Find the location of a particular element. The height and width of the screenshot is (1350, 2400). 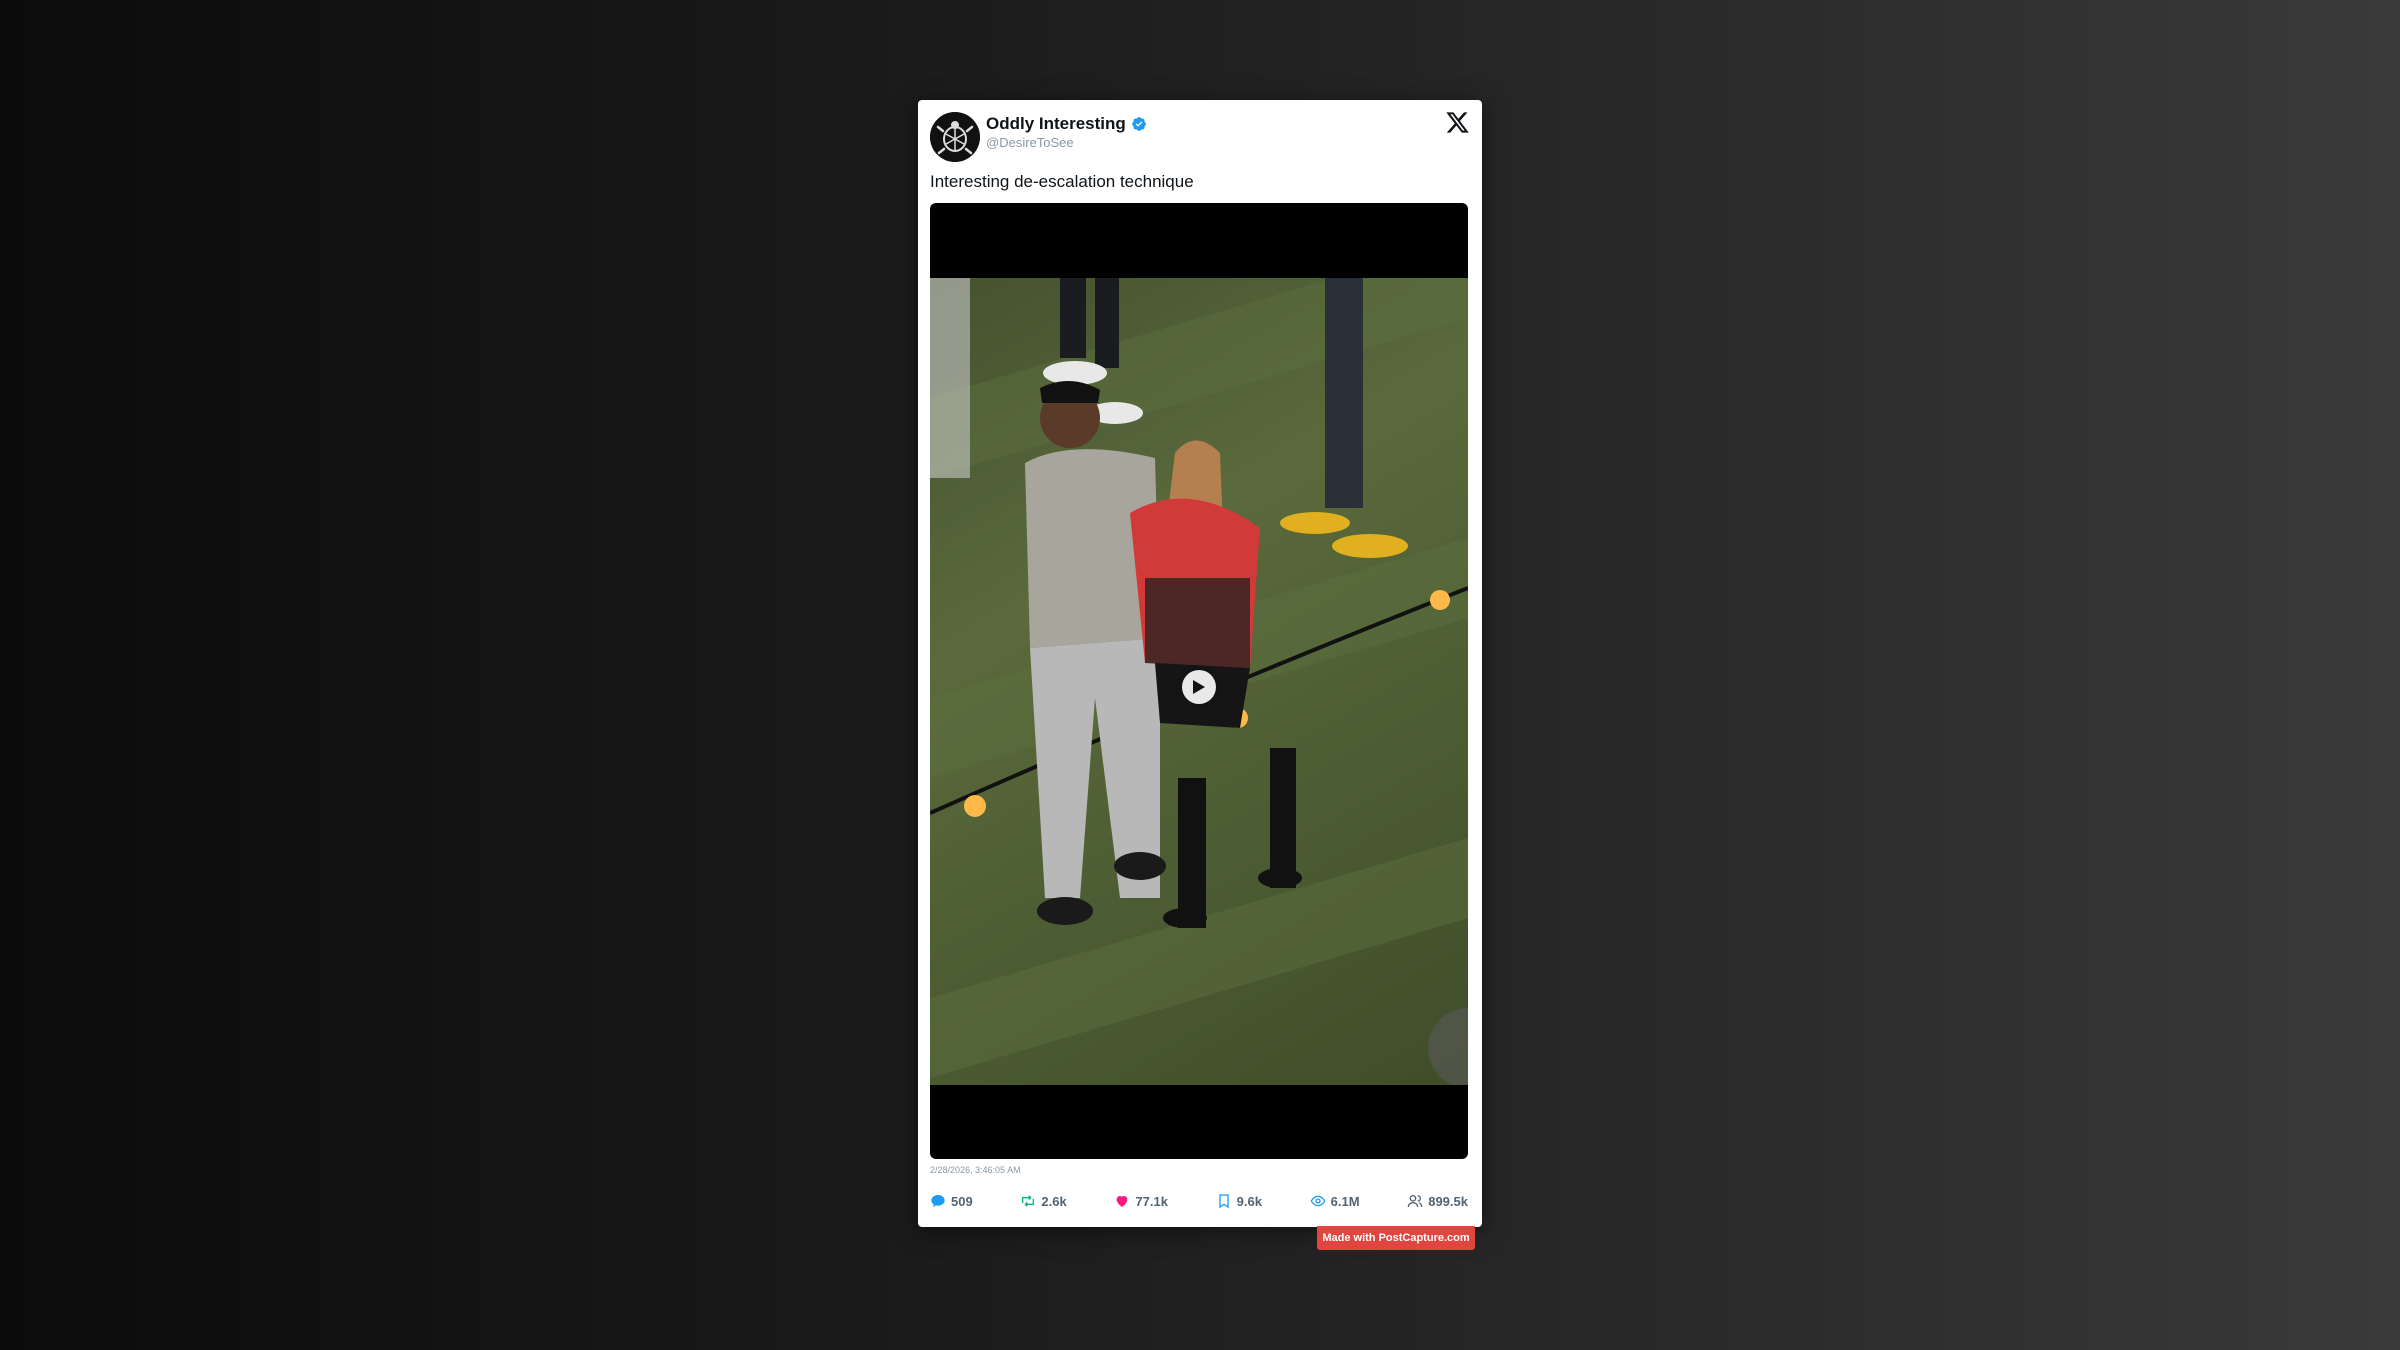

follower-count-label: 899.5k is located at coordinates (1448, 1201).